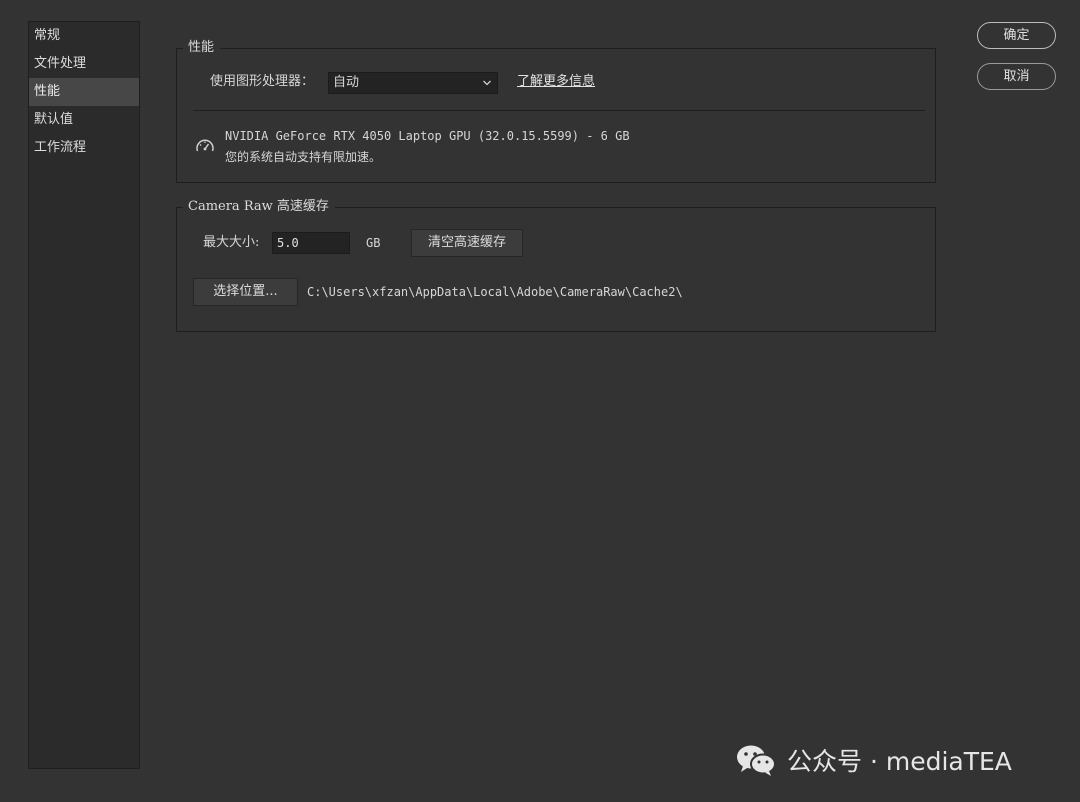  I want to click on sidebar-item-general: 常规, so click(84, 36).